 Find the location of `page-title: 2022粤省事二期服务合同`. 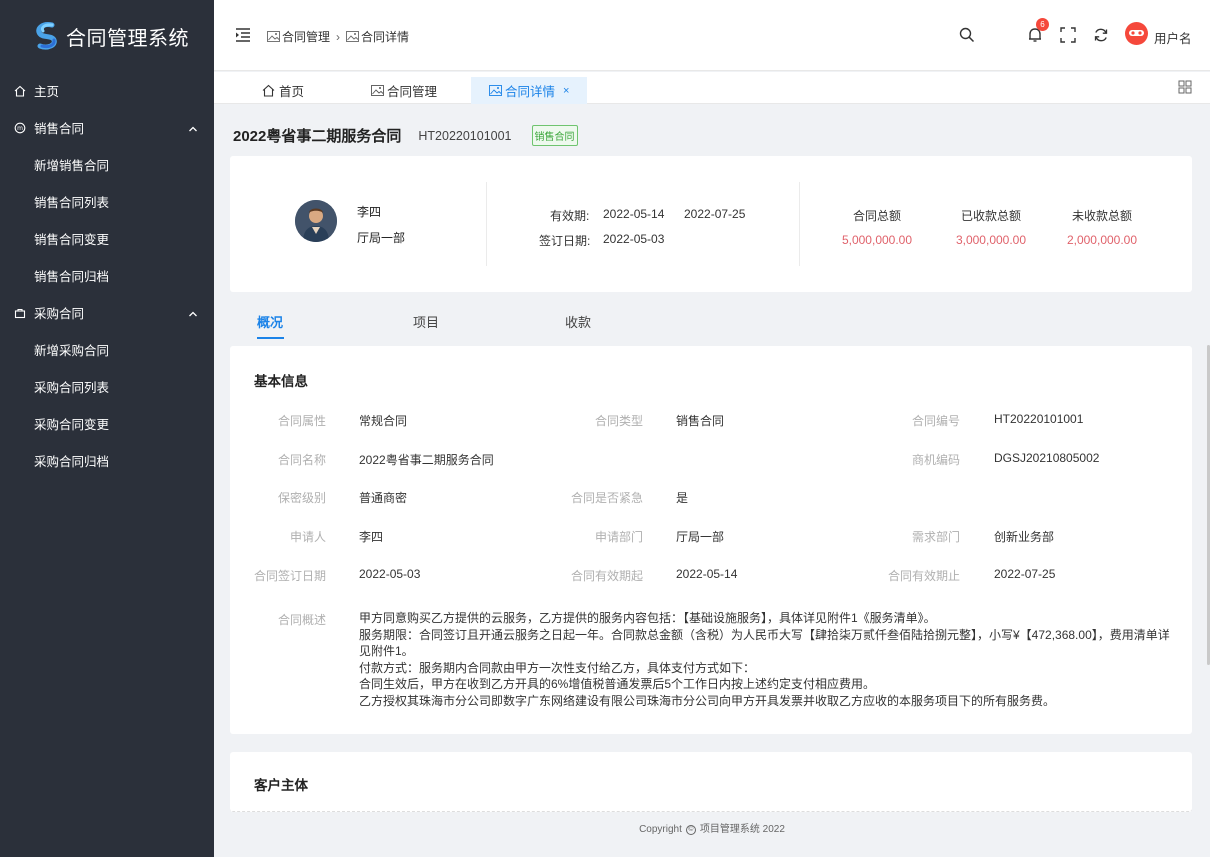

page-title: 2022粤省事二期服务合同 is located at coordinates (317, 136).